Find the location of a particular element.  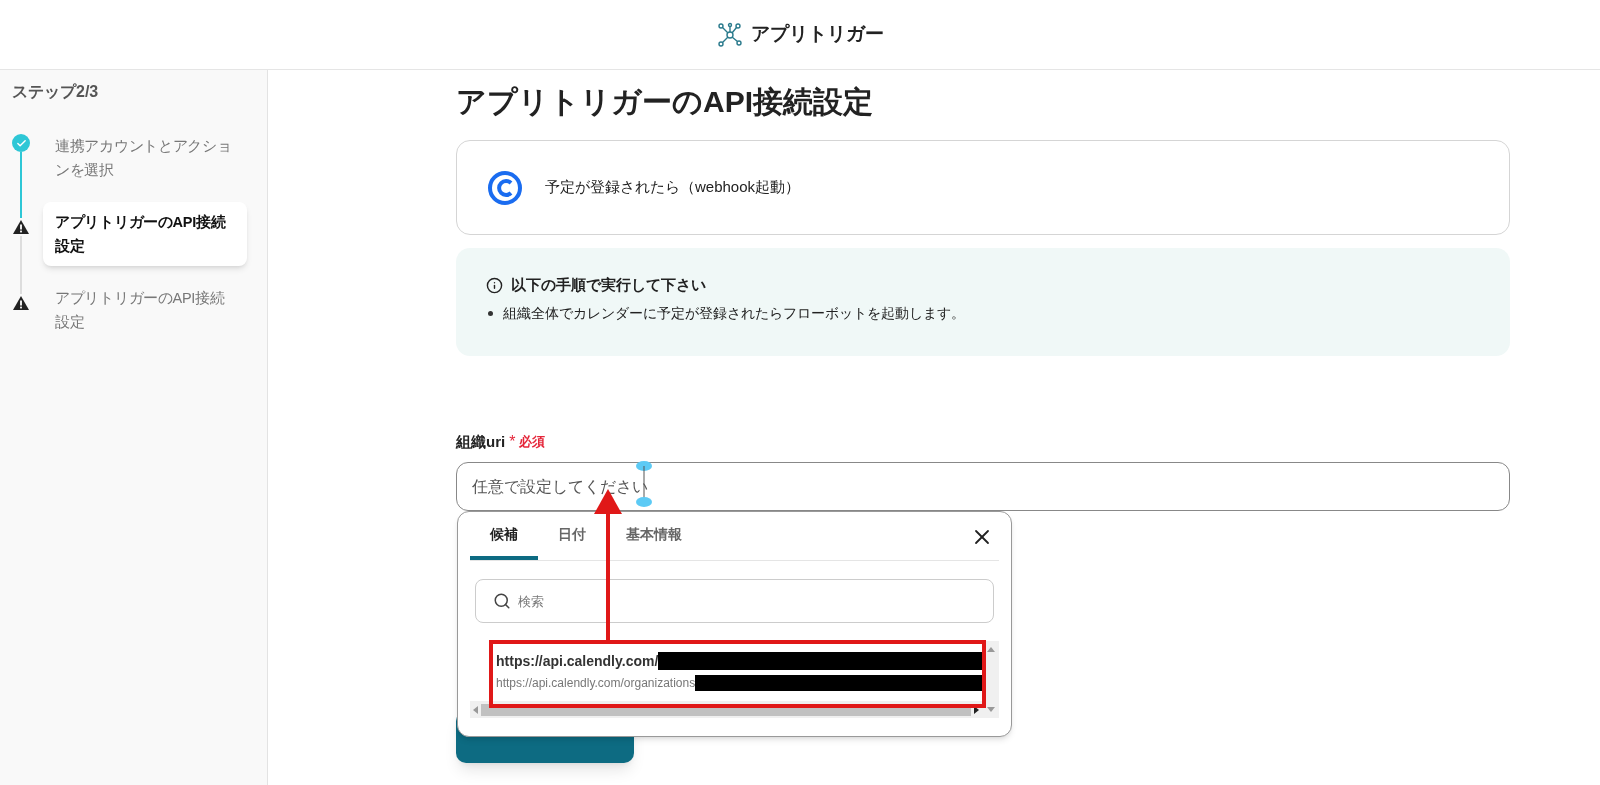

required-asterisk: * is located at coordinates (512, 442).